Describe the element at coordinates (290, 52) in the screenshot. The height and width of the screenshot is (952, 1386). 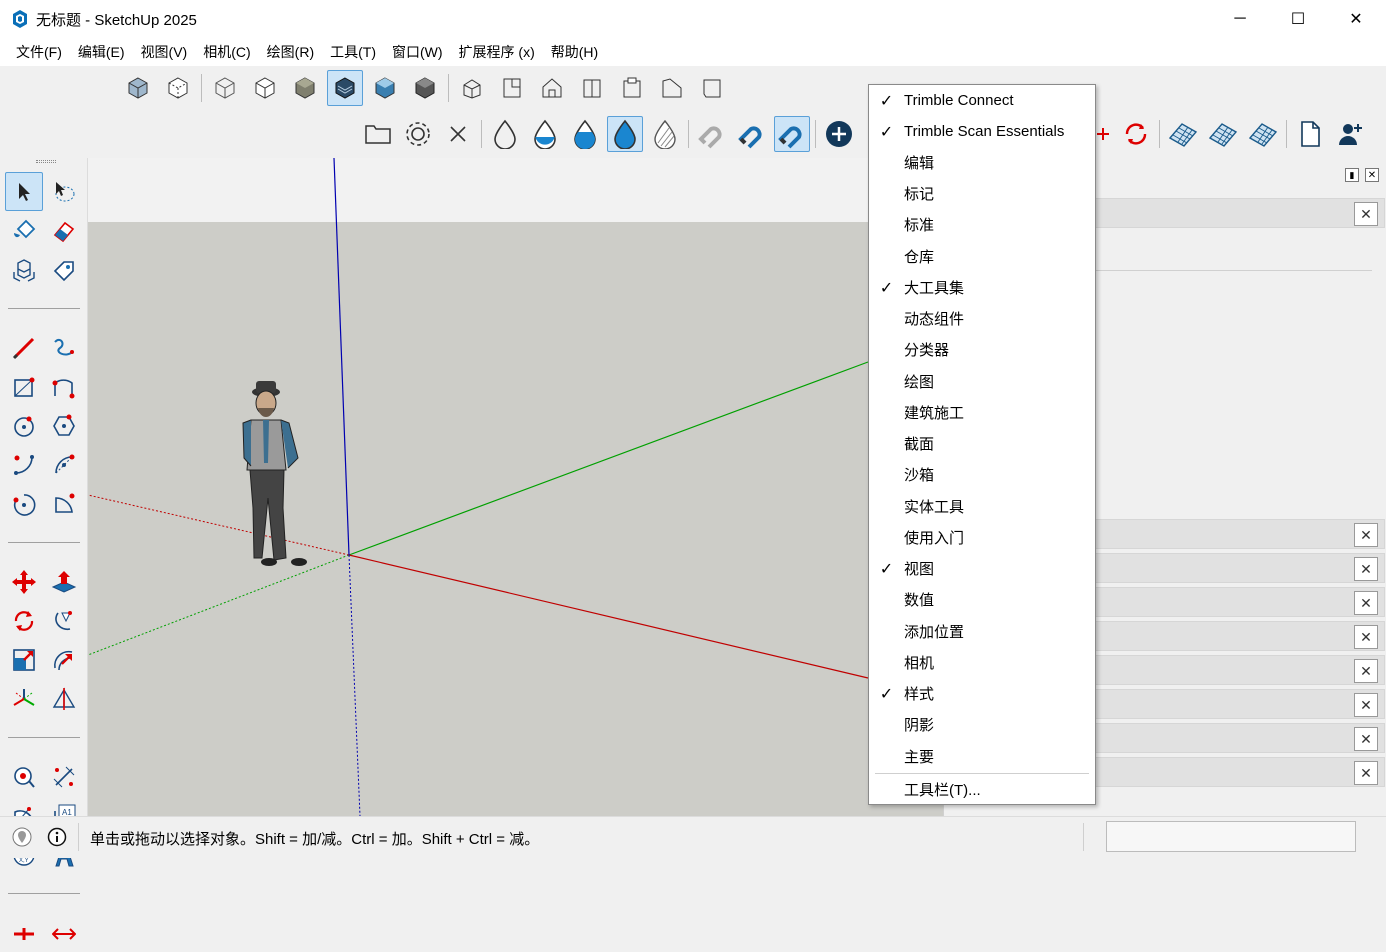
I see `menu-draw: 绘图(R)` at that location.